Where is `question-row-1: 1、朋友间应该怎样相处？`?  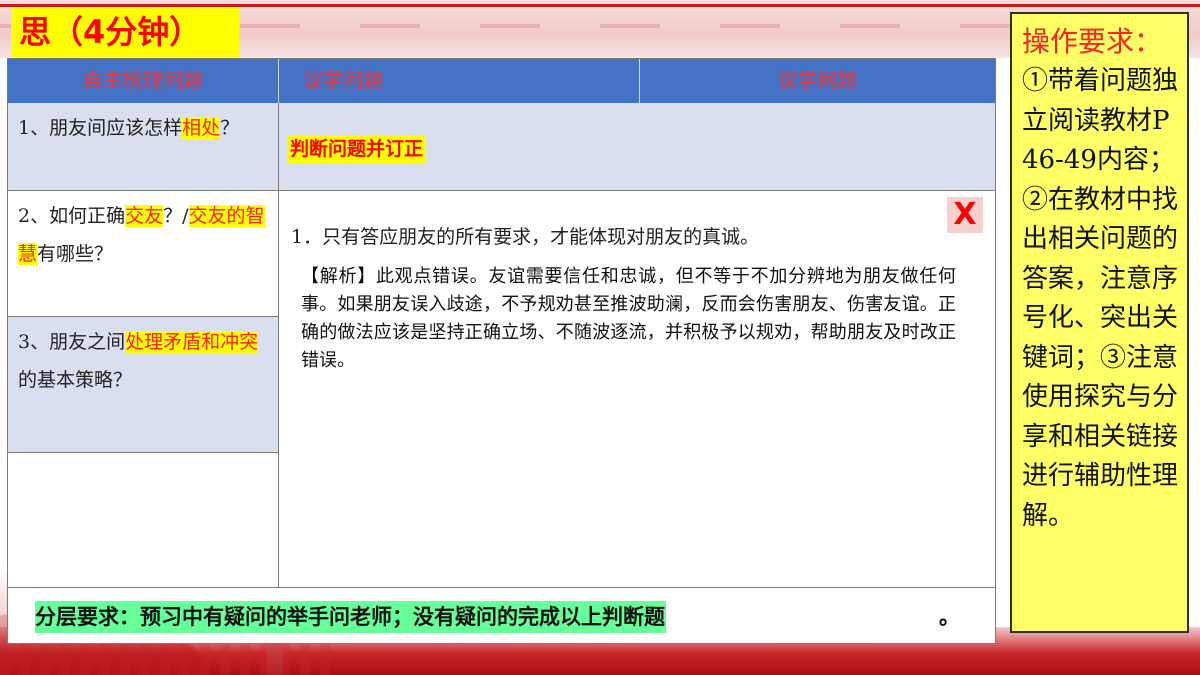
question-row-1: 1、朋友间应该怎样相处？ is located at coordinates (143, 147).